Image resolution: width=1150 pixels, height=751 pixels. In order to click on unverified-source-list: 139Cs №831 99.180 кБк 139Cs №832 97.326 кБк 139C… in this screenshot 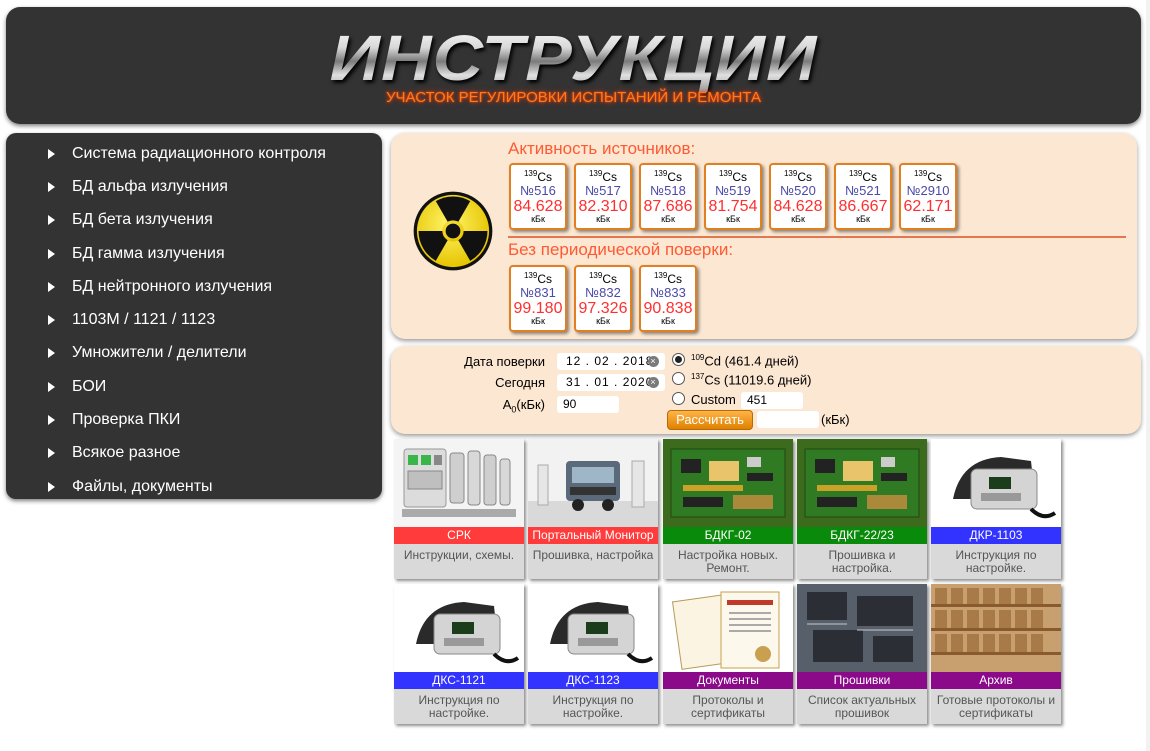, I will do `click(603, 298)`.